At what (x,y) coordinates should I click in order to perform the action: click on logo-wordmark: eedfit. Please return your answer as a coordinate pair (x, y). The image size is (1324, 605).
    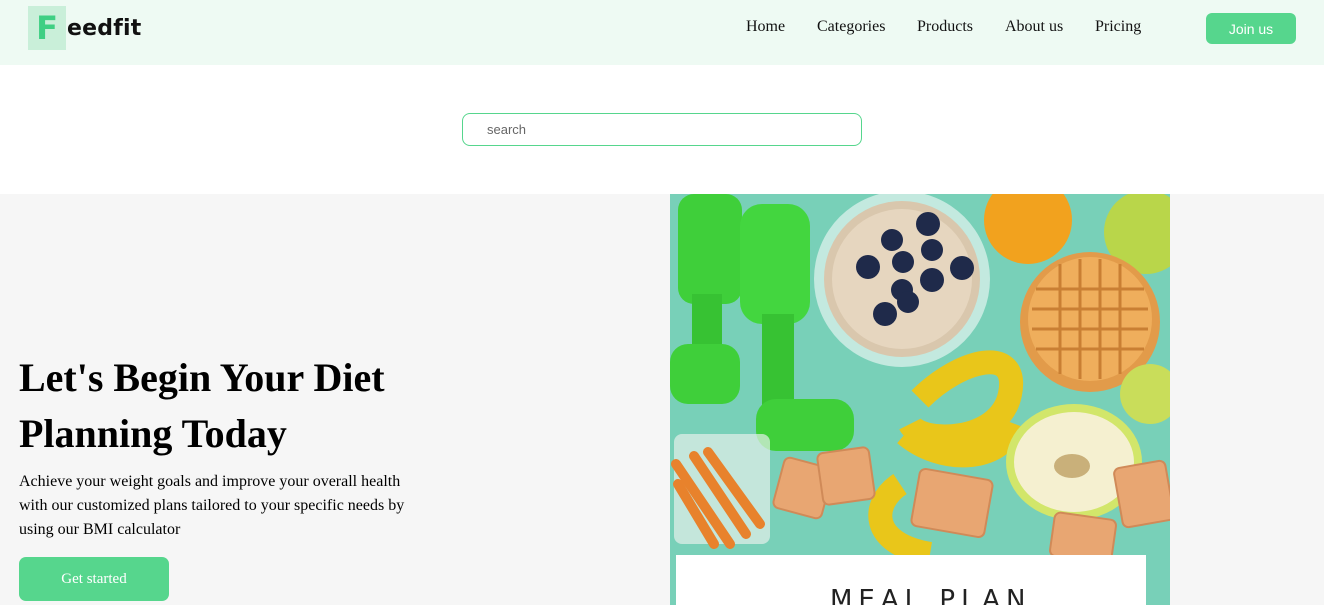
    Looking at the image, I should click on (104, 28).